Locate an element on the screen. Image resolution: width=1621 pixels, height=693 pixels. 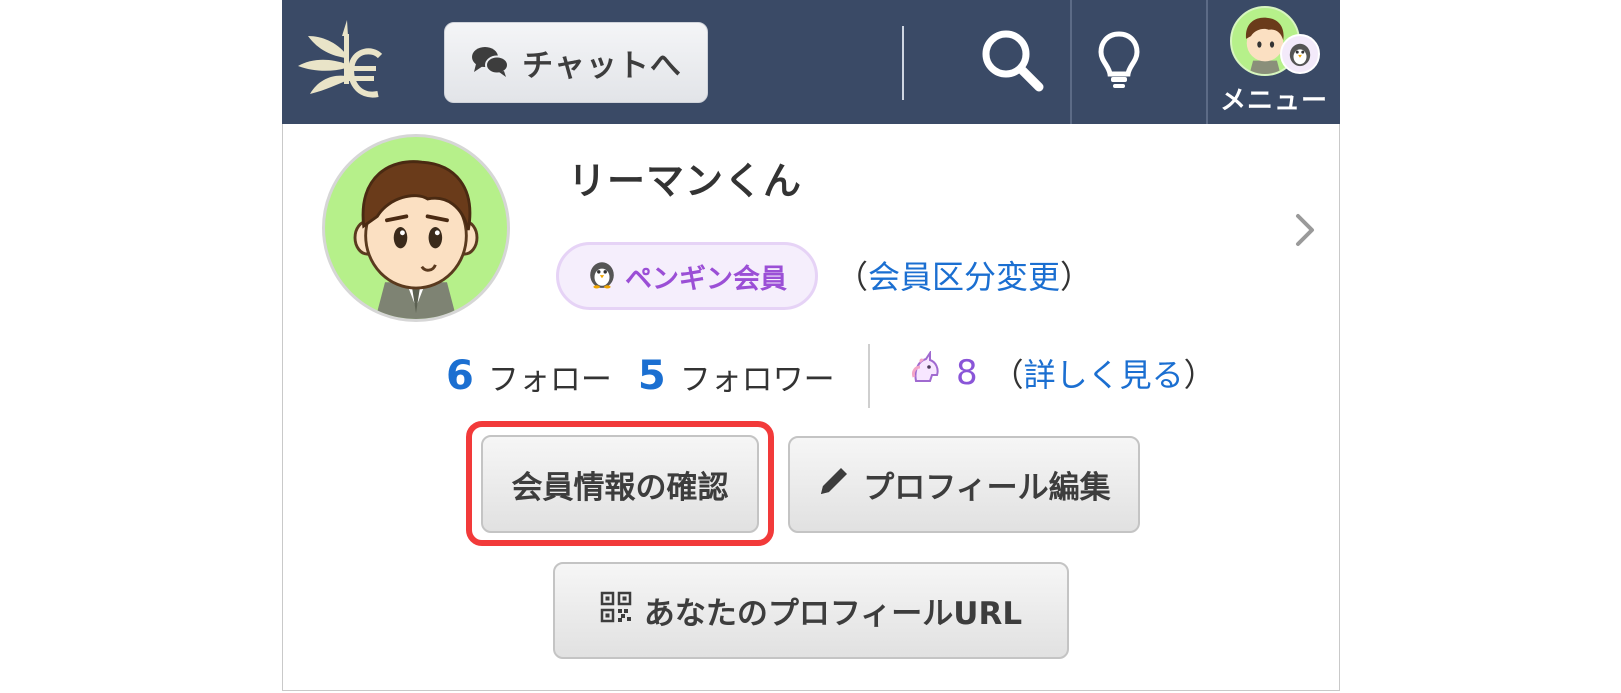
search-icon is located at coordinates (1012, 62).